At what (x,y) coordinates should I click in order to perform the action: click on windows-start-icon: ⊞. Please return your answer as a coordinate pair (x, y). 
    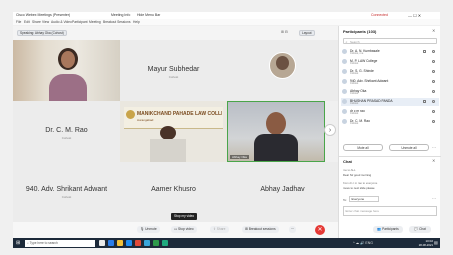
    Looking at the image, I should click on (19, 243).